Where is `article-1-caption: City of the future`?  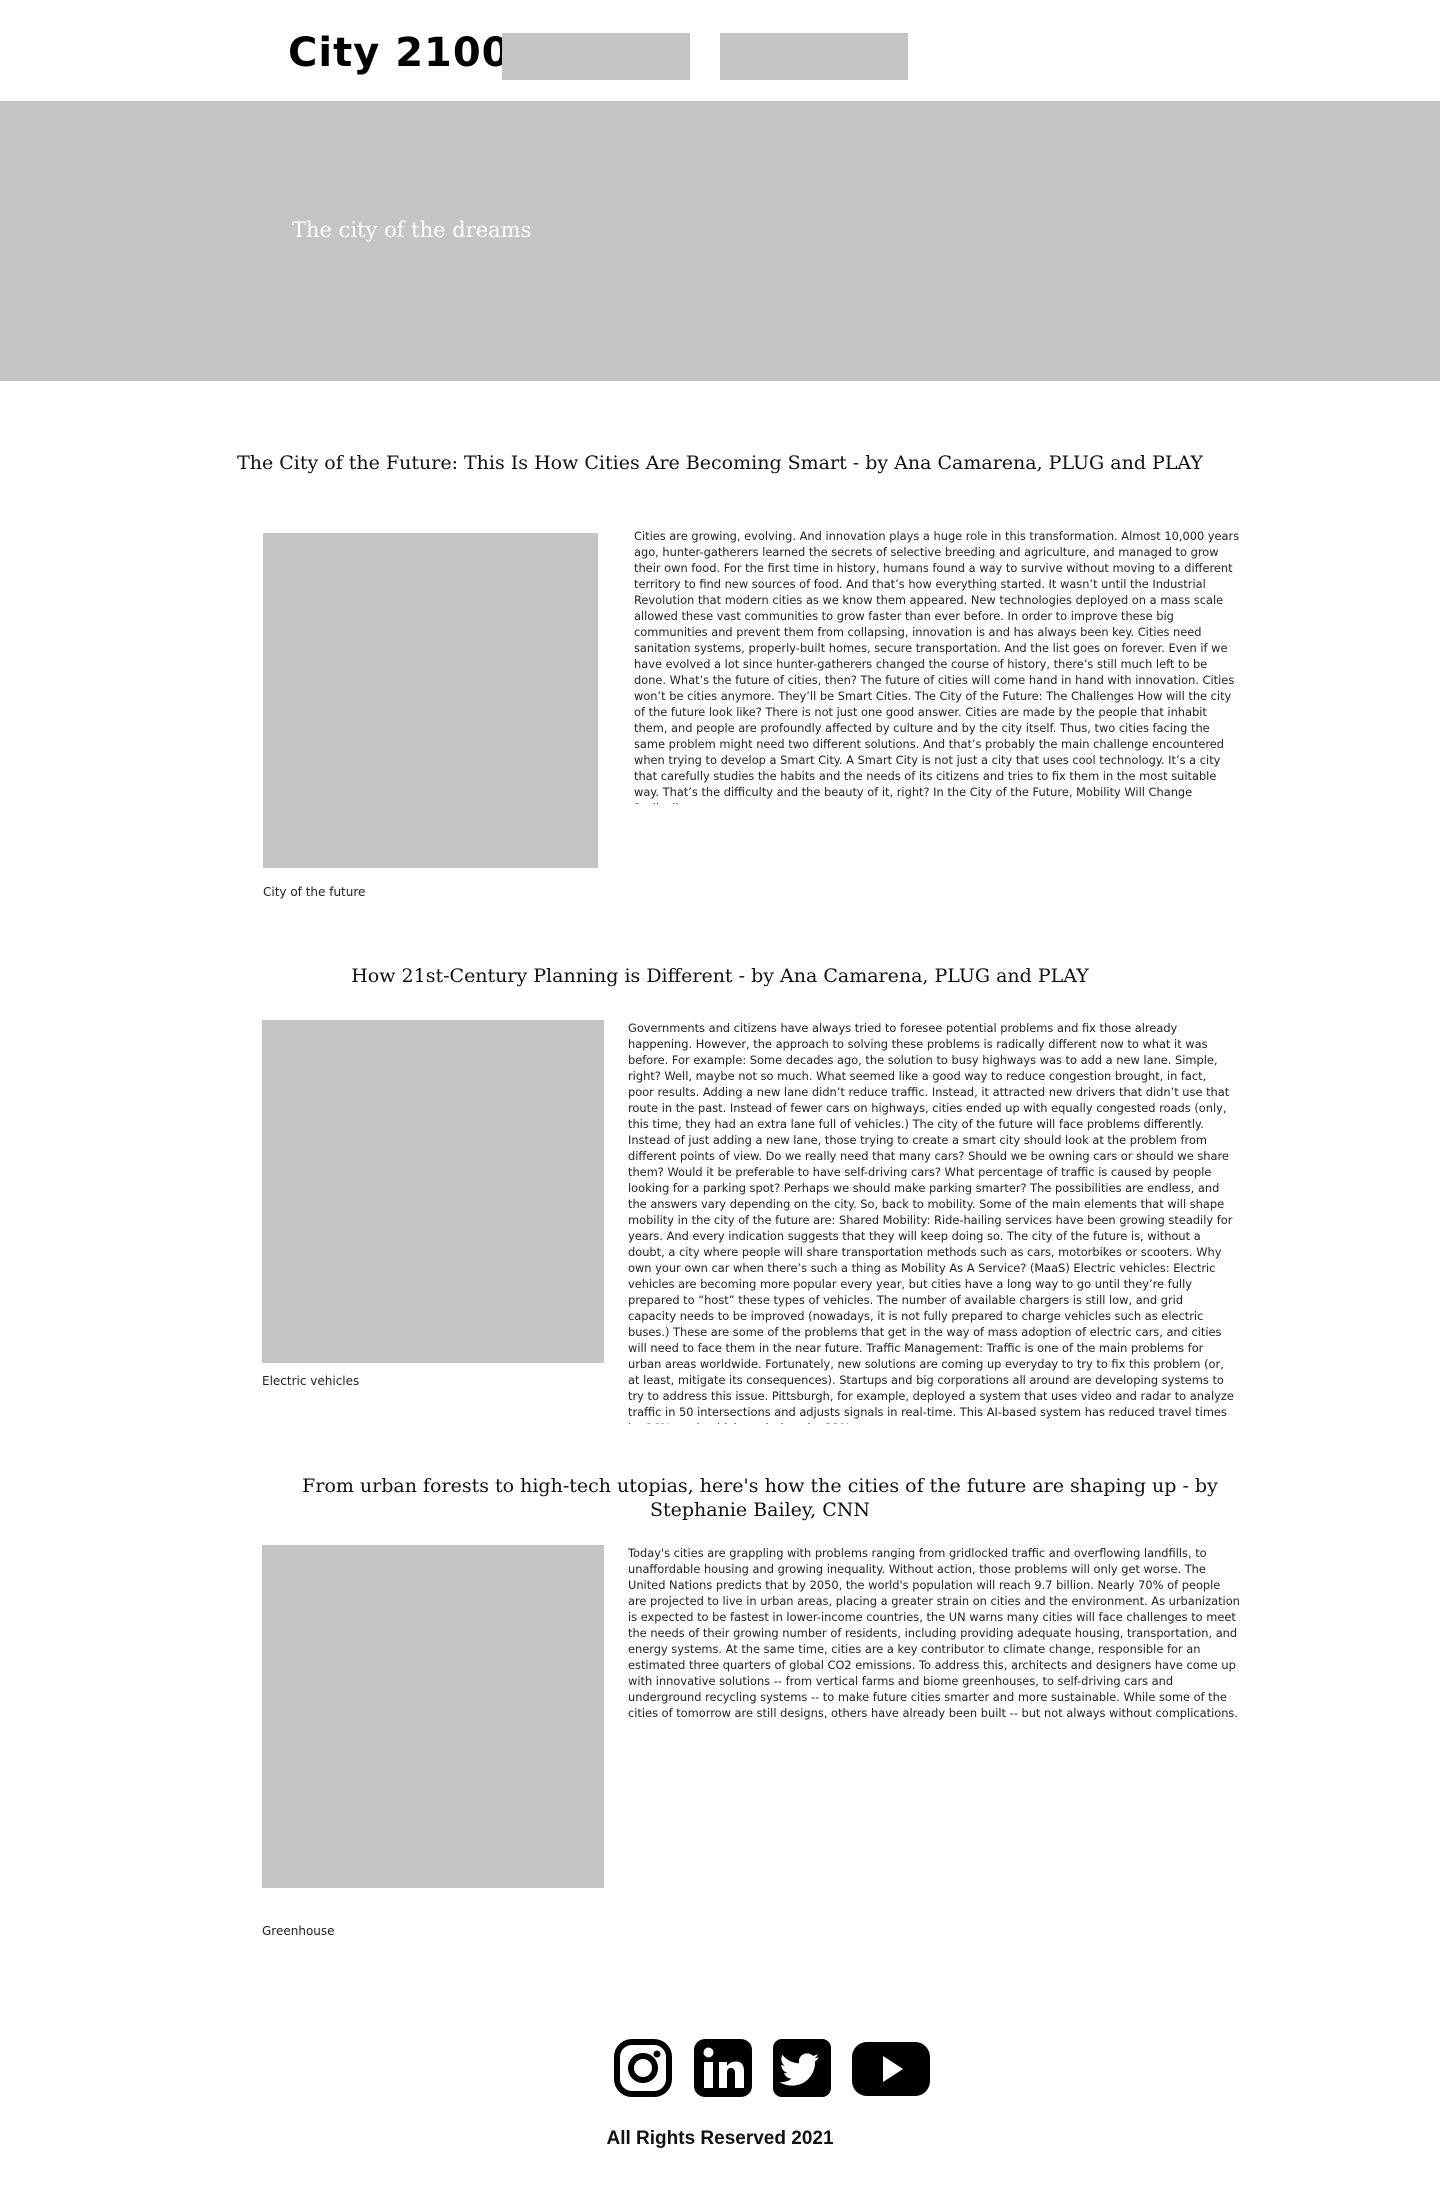 article-1-caption: City of the future is located at coordinates (314, 892).